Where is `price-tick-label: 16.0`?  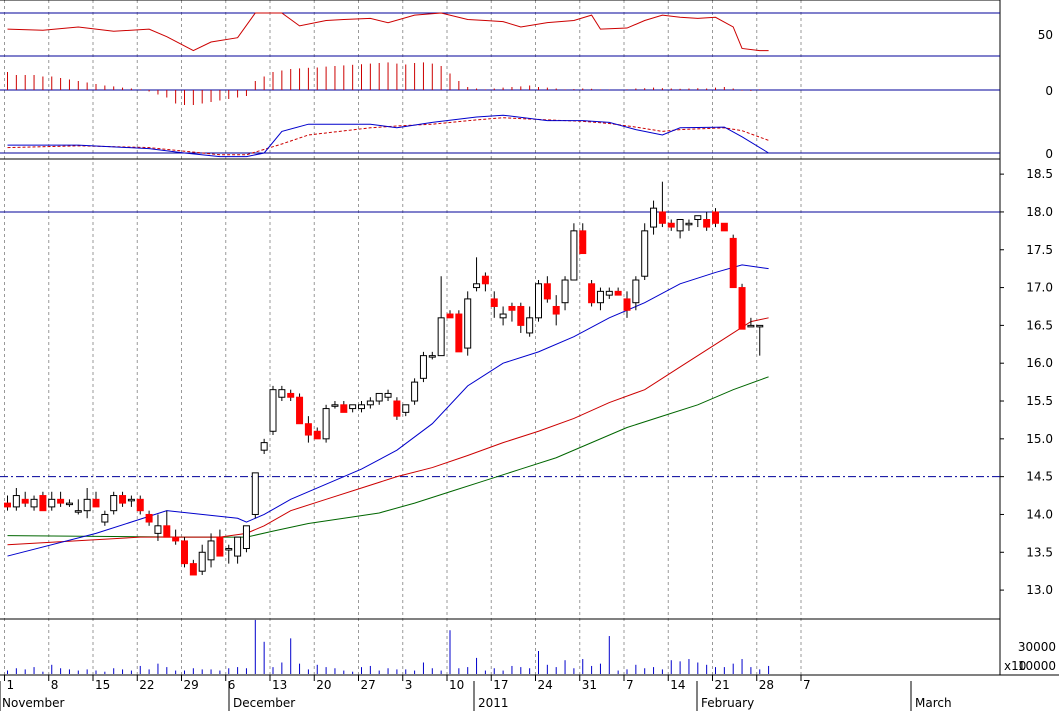 price-tick-label: 16.0 is located at coordinates (1039, 363).